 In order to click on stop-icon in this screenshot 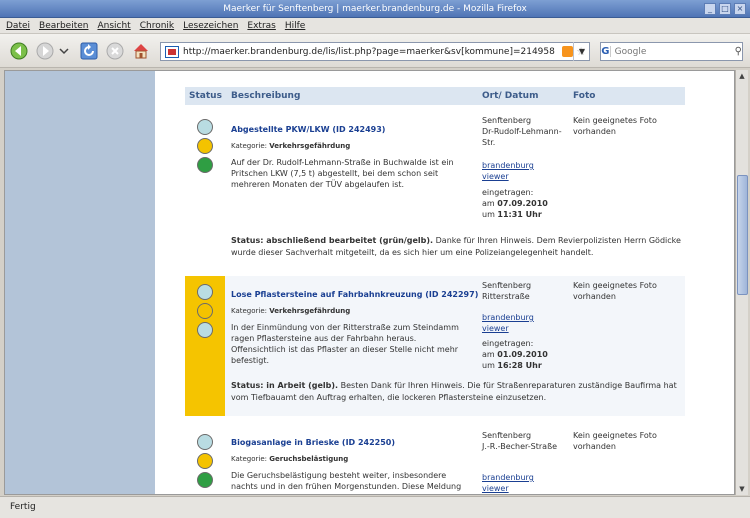, I will do `click(115, 51)`.